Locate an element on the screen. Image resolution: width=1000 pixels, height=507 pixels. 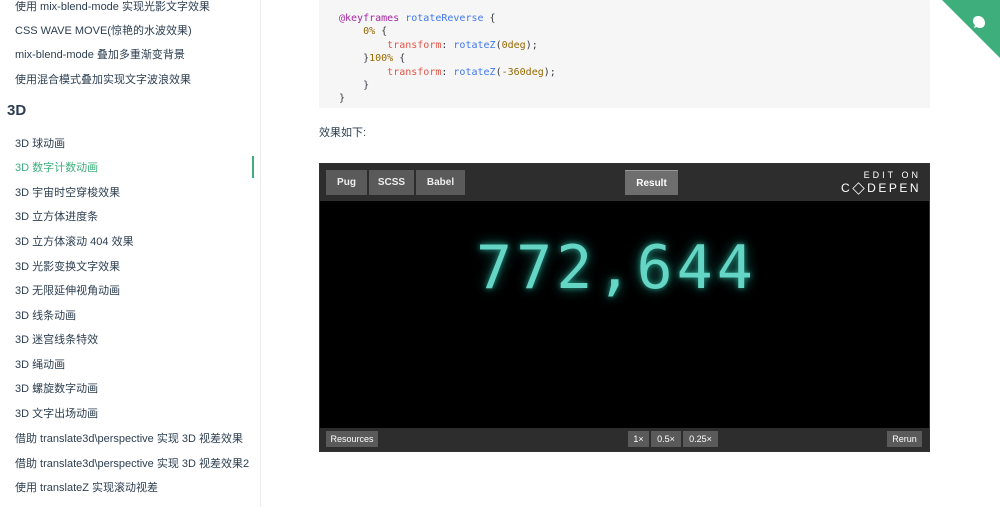
sidebar-active-indicator is located at coordinates (253, 167).